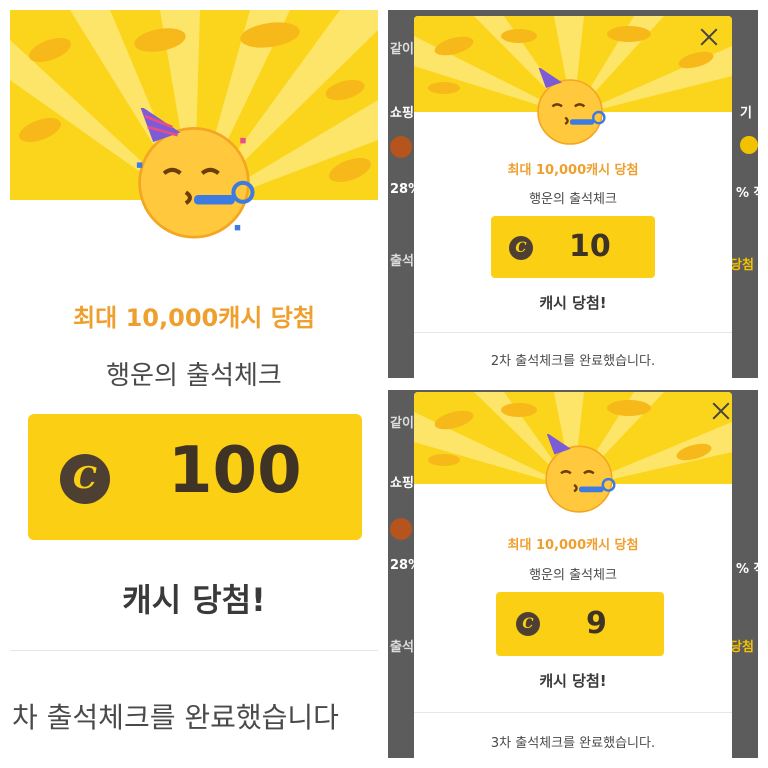 This screenshot has width=768, height=768. I want to click on footer-message: 2차 출석체크를 완료했습니다., so click(573, 361).